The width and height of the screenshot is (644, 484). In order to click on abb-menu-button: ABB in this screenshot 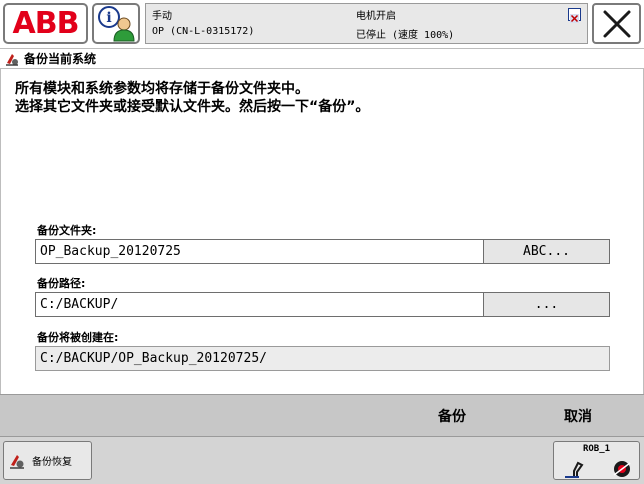, I will do `click(45, 23)`.